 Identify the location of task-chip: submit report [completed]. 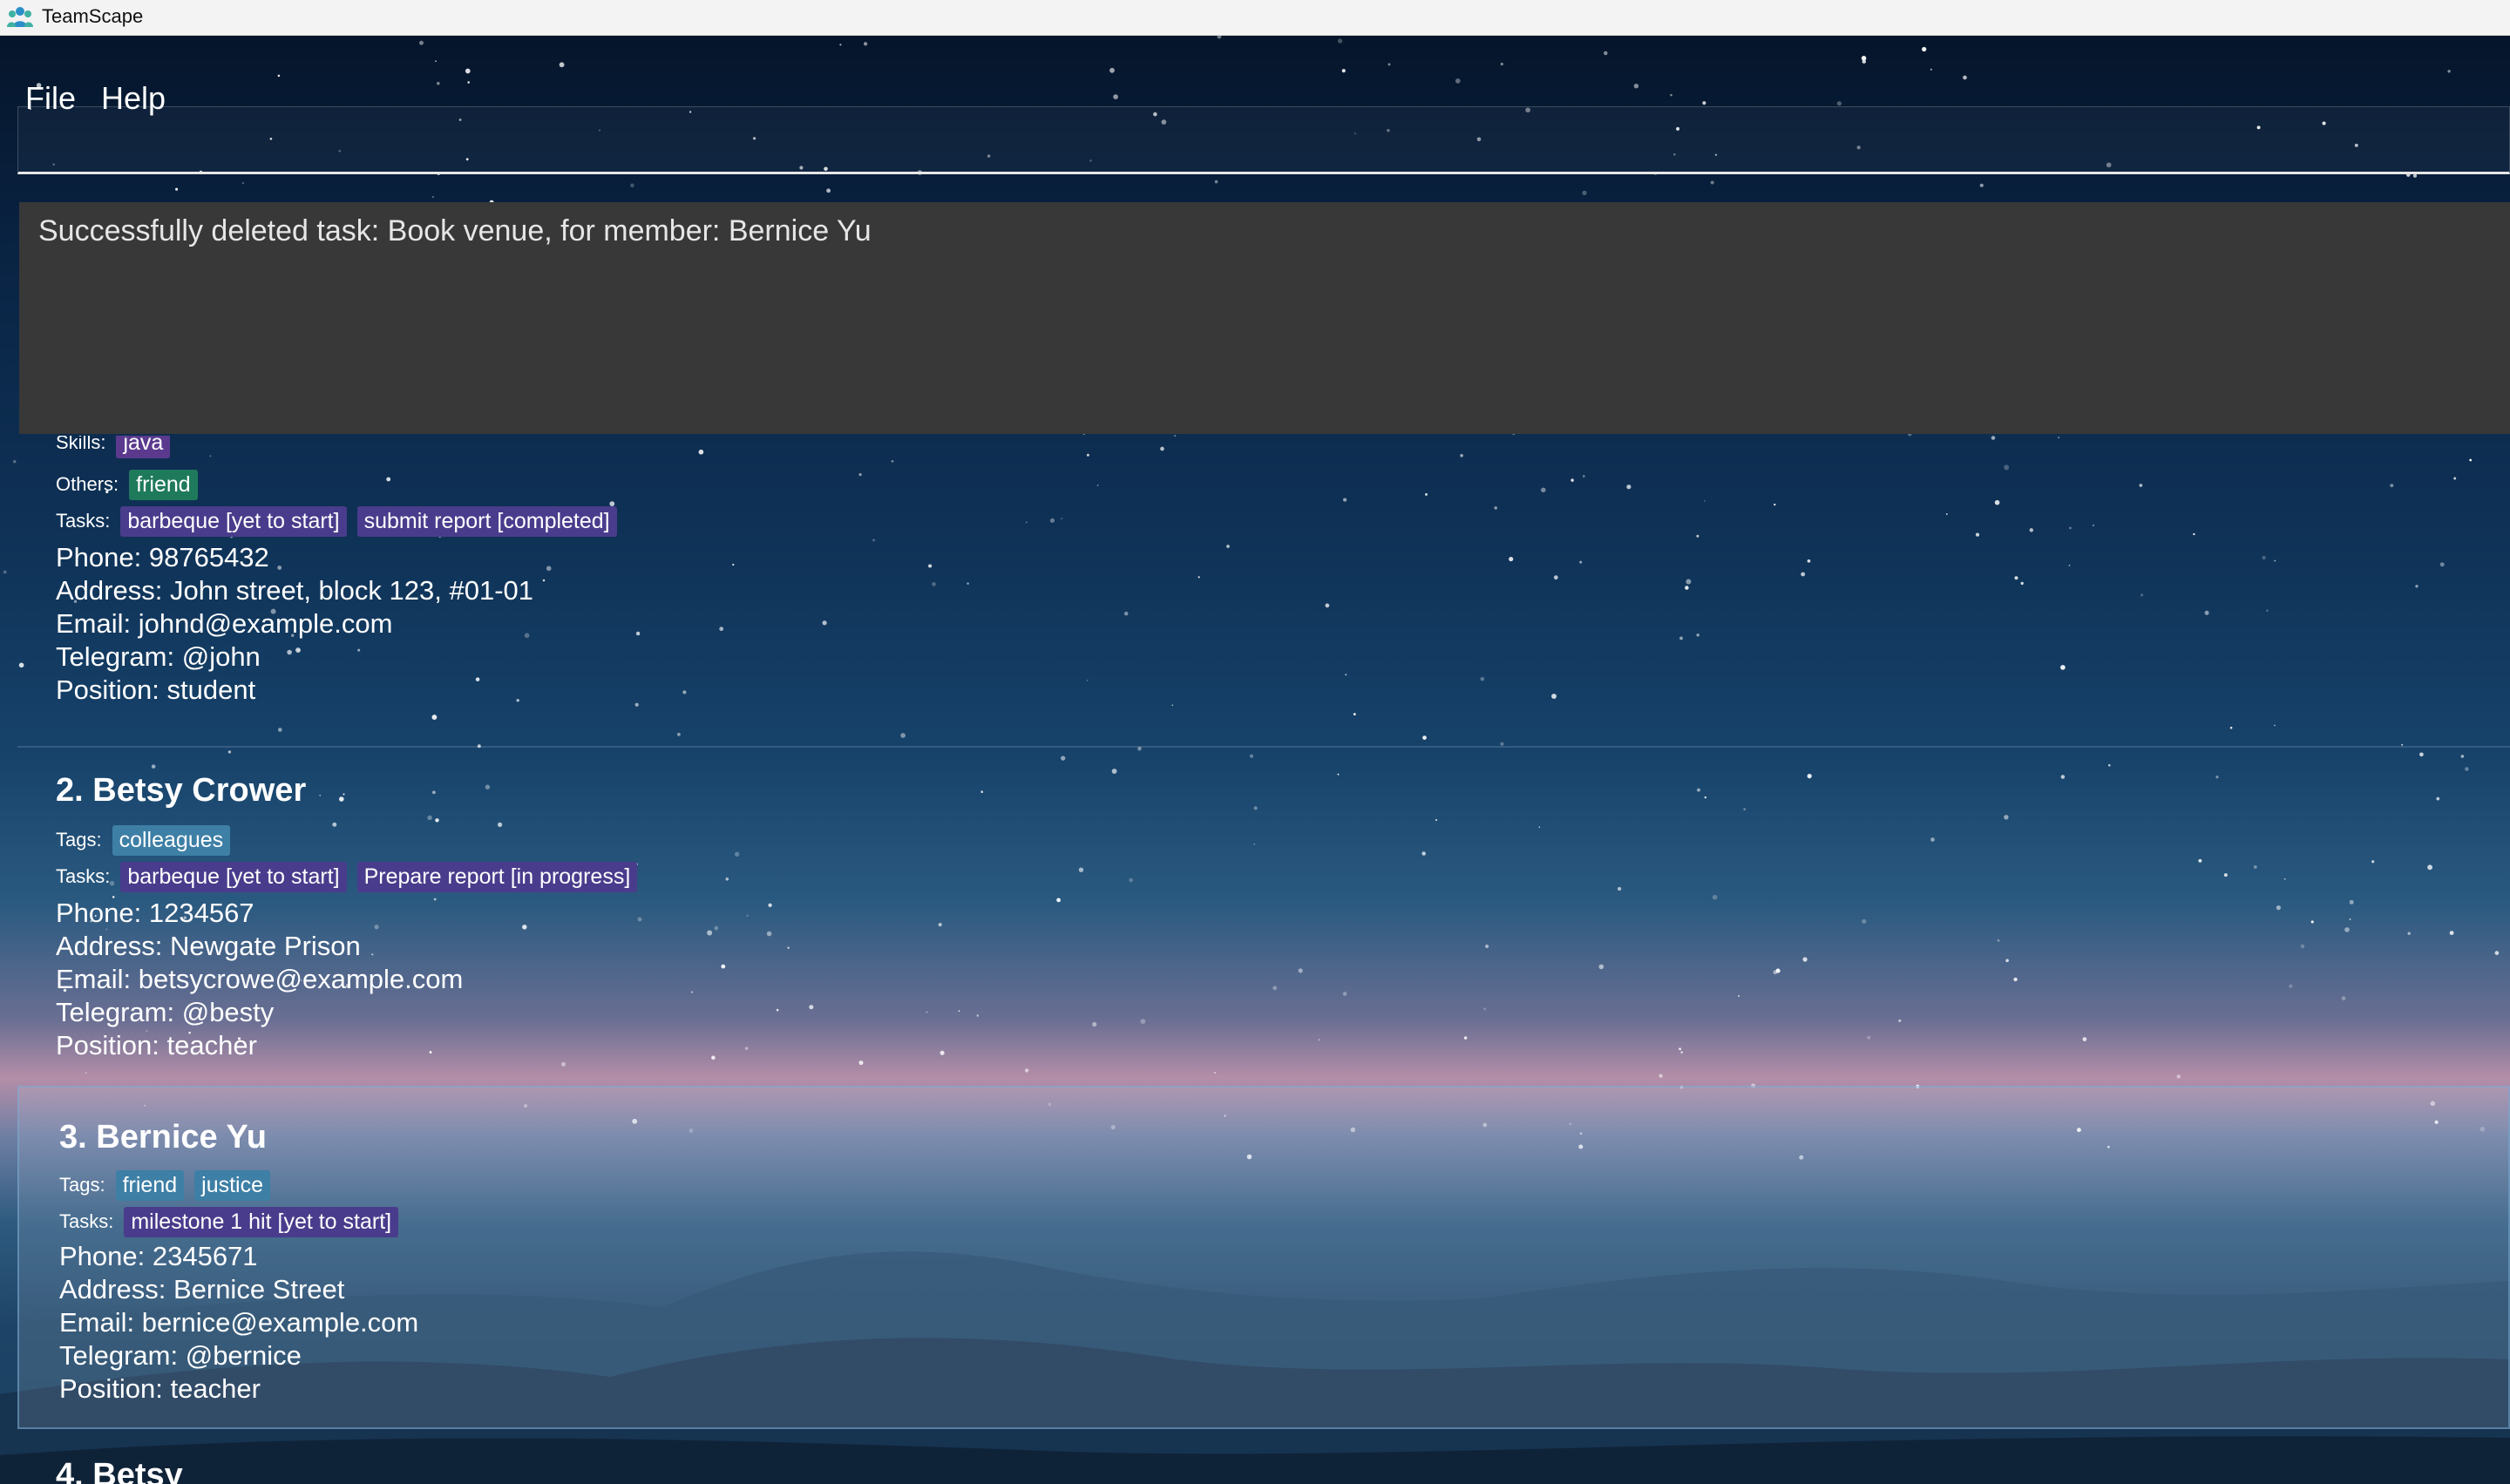
(487, 521).